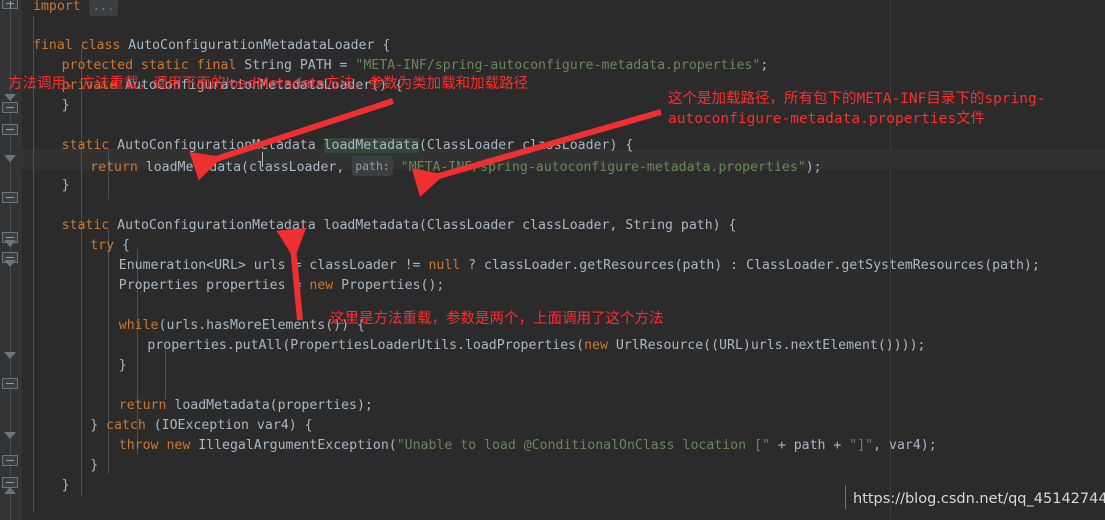 Image resolution: width=1105 pixels, height=520 pixels. What do you see at coordinates (293, 445) in the screenshot?
I see `code-token: IllegalArgumentException(` at bounding box center [293, 445].